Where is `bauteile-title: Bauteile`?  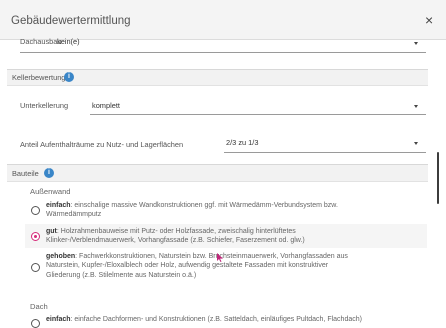 bauteile-title: Bauteile is located at coordinates (25, 173).